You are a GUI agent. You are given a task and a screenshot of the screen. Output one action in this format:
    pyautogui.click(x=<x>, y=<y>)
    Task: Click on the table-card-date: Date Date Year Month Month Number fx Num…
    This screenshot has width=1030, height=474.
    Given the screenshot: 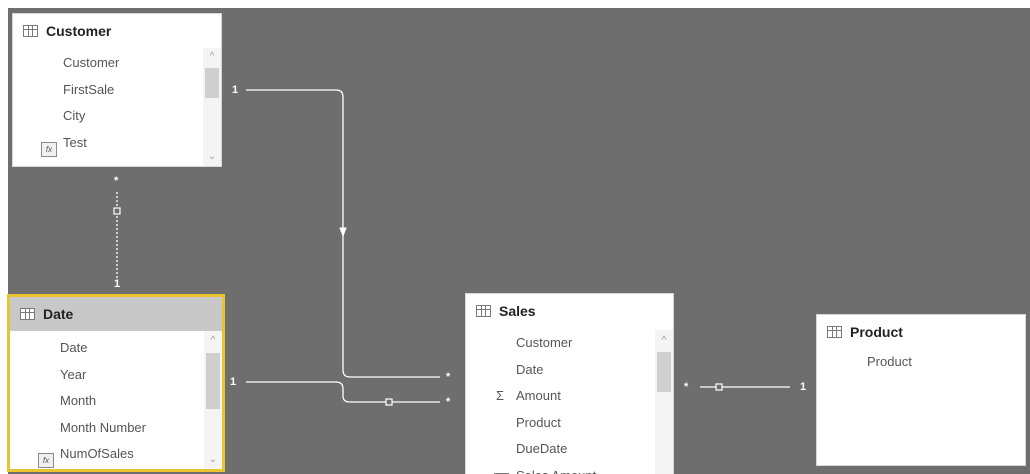 What is the action you would take?
    pyautogui.click(x=116, y=383)
    